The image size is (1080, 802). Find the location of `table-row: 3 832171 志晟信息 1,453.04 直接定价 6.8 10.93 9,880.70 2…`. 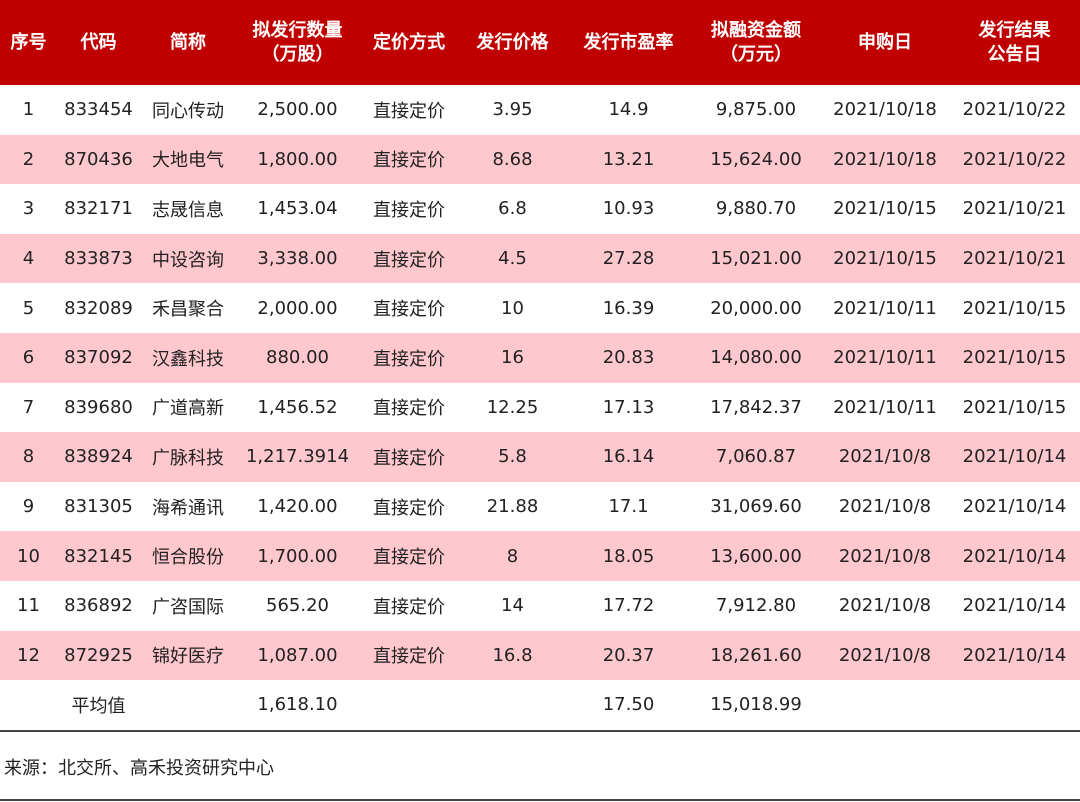

table-row: 3 832171 志晟信息 1,453.04 直接定价 6.8 10.93 9,880.70 2… is located at coordinates (540, 209).